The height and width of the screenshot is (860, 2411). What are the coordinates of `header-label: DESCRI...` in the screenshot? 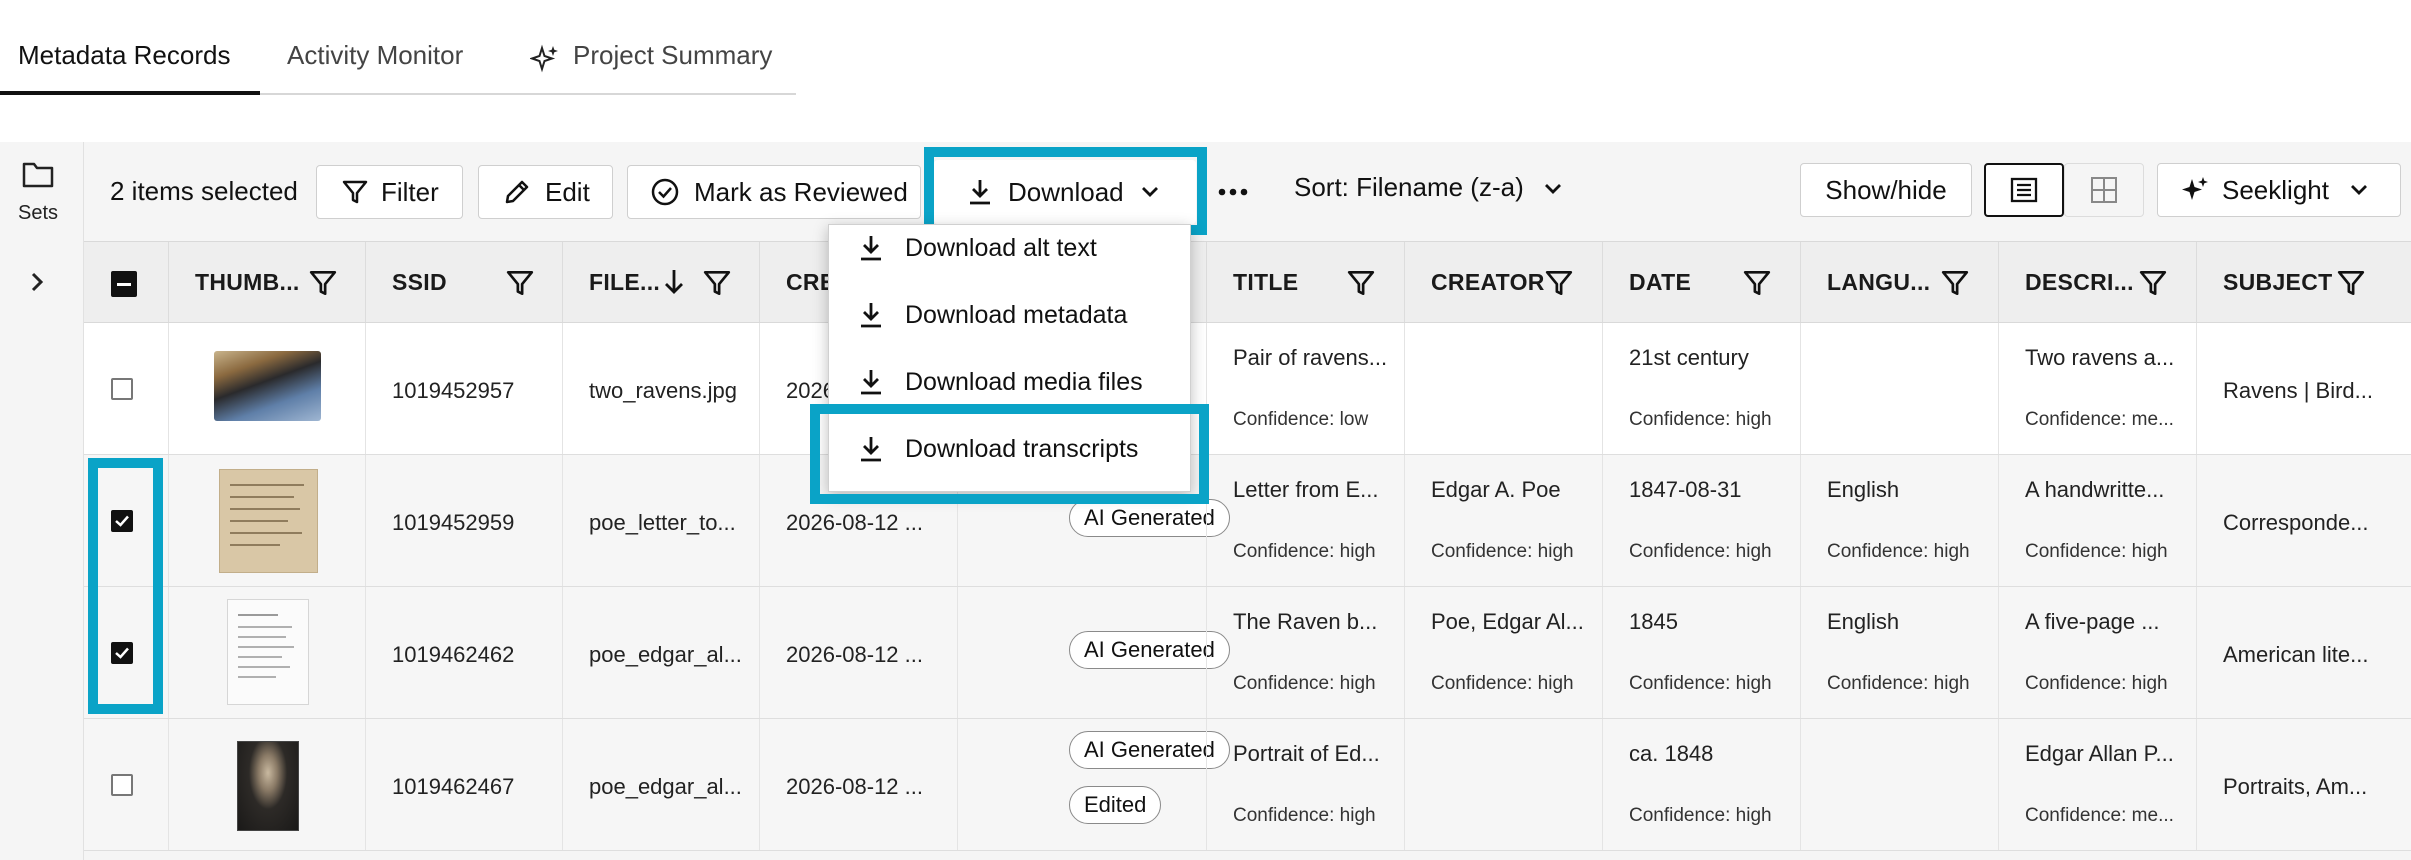 It's located at (2079, 282).